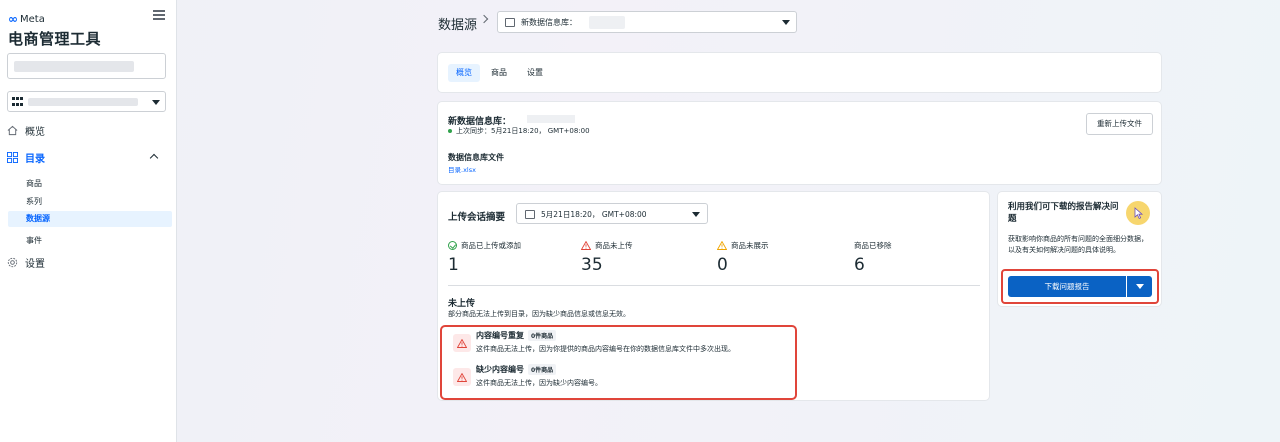 Image resolution: width=1280 pixels, height=442 pixels. Describe the element at coordinates (154, 158) in the screenshot. I see `chevron-up-icon` at that location.